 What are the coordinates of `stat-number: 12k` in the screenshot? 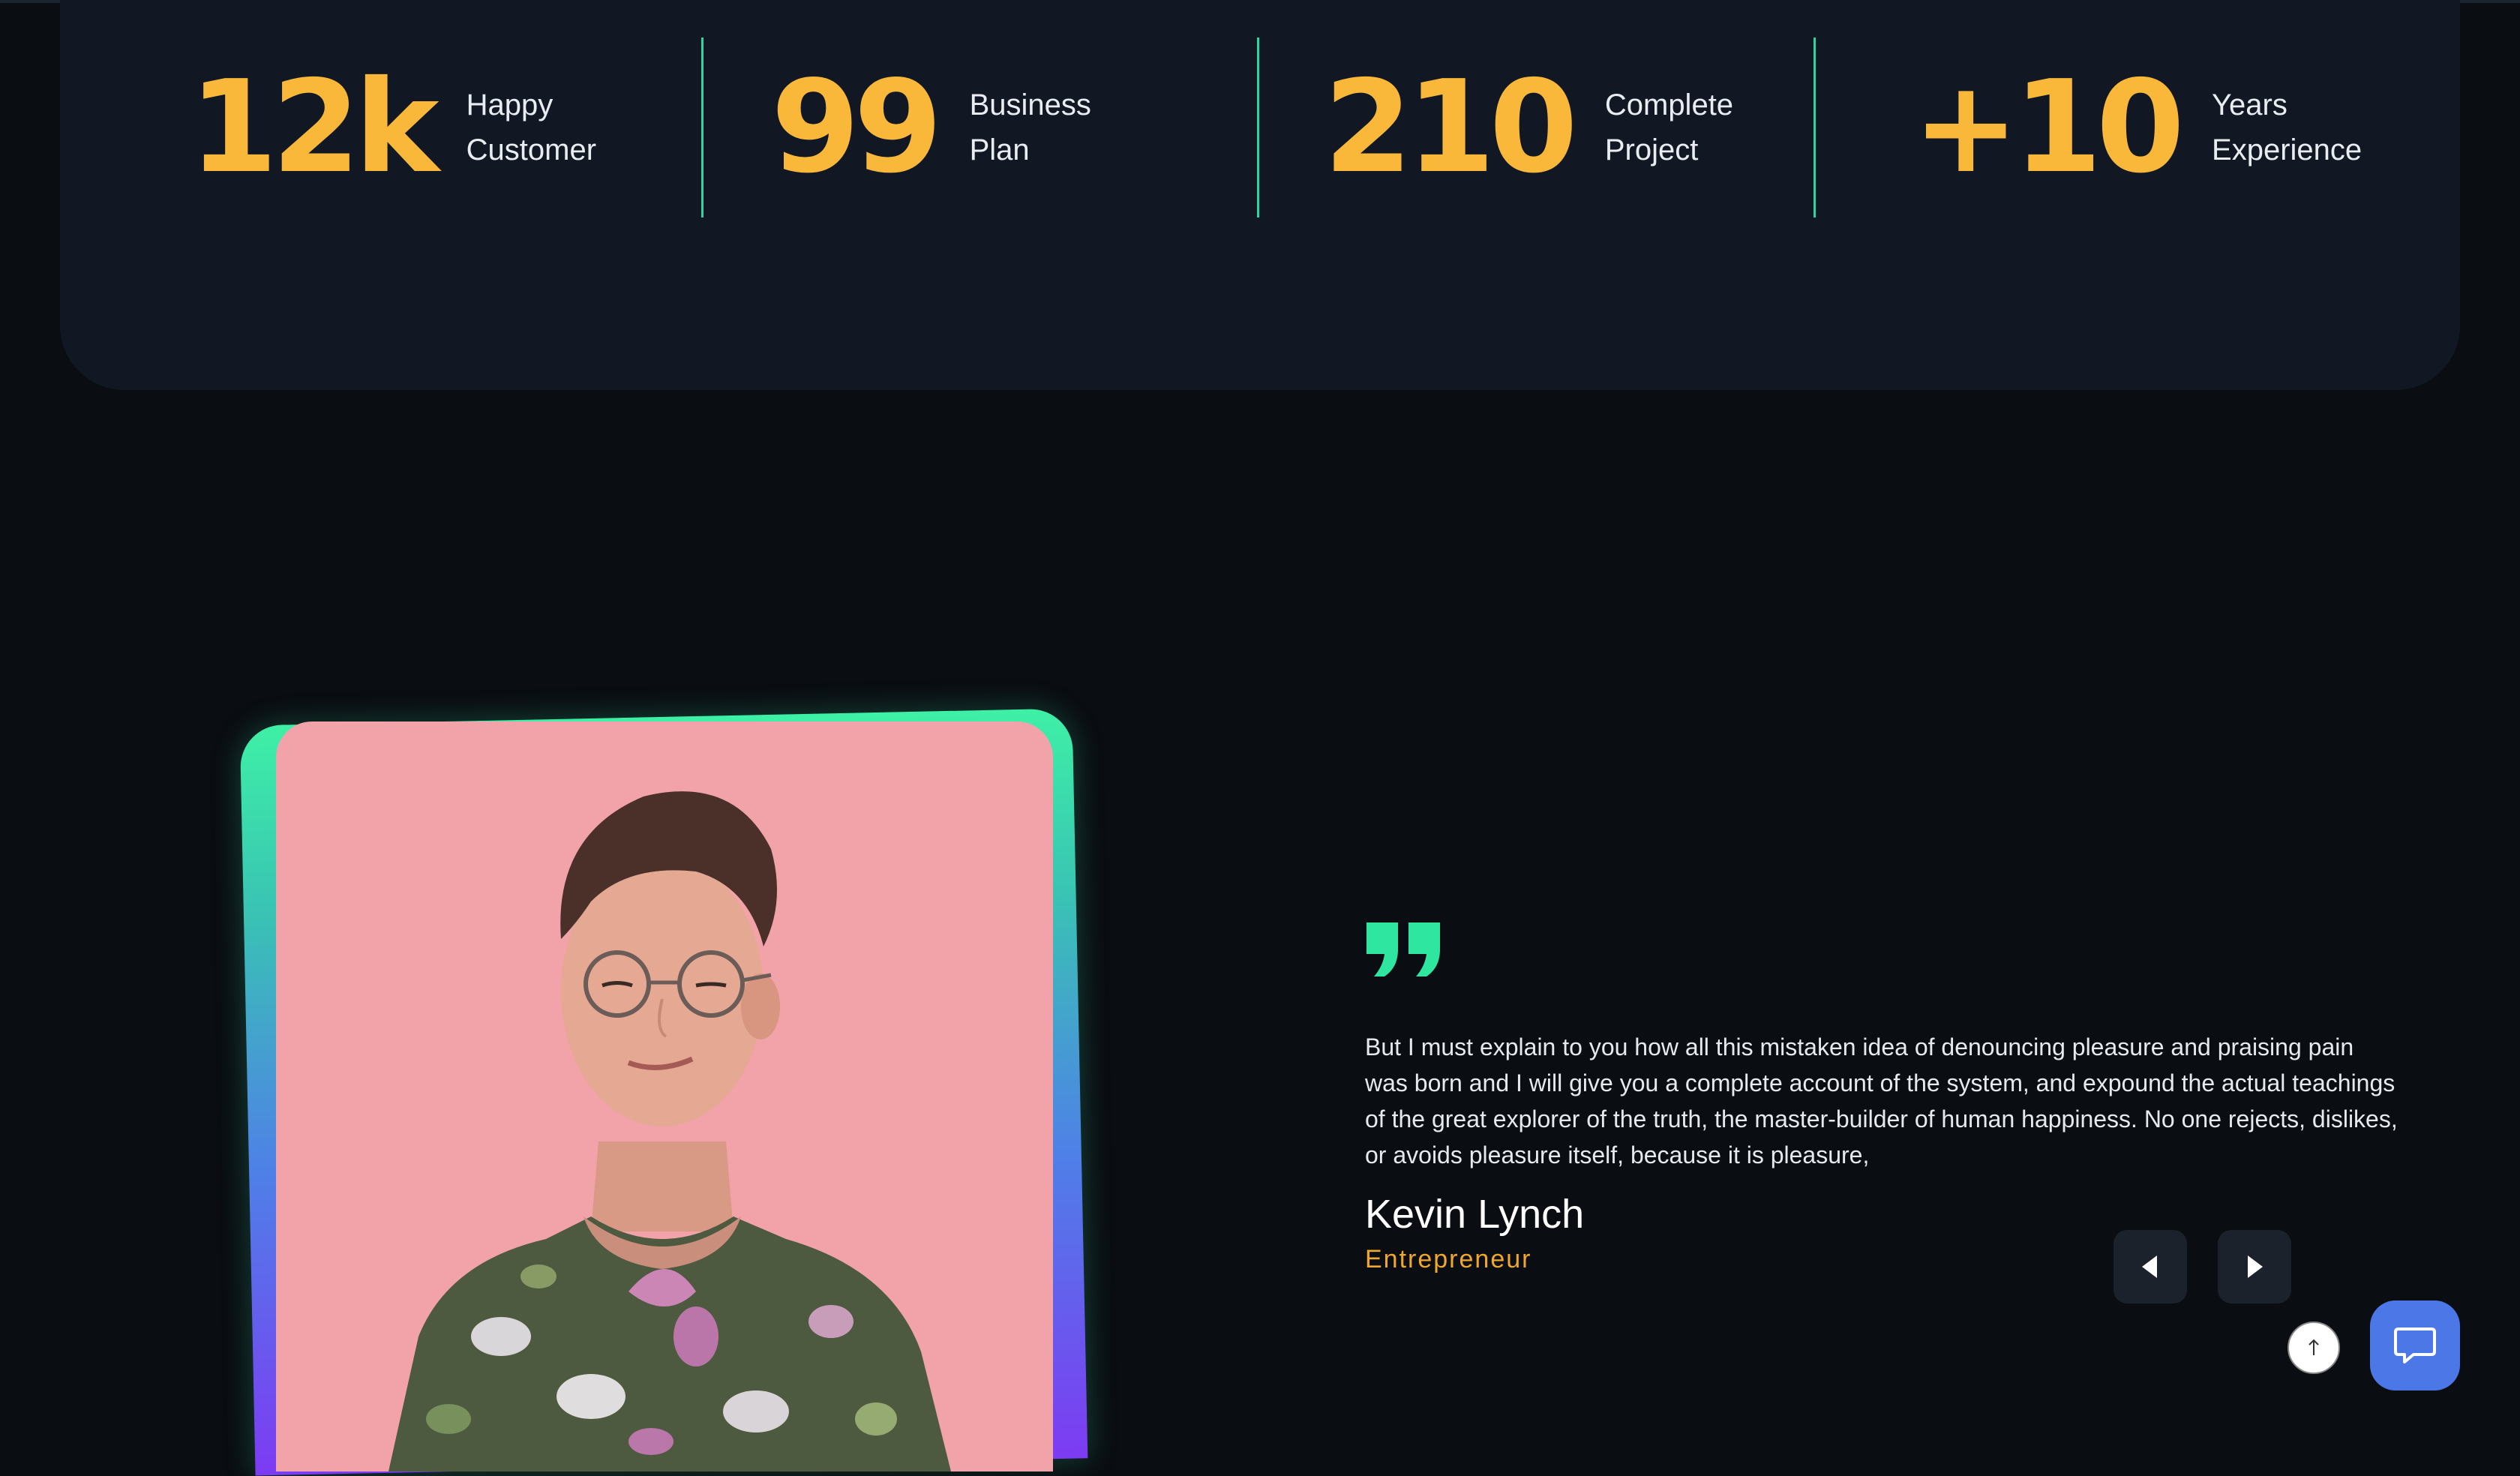 It's located at (314, 127).